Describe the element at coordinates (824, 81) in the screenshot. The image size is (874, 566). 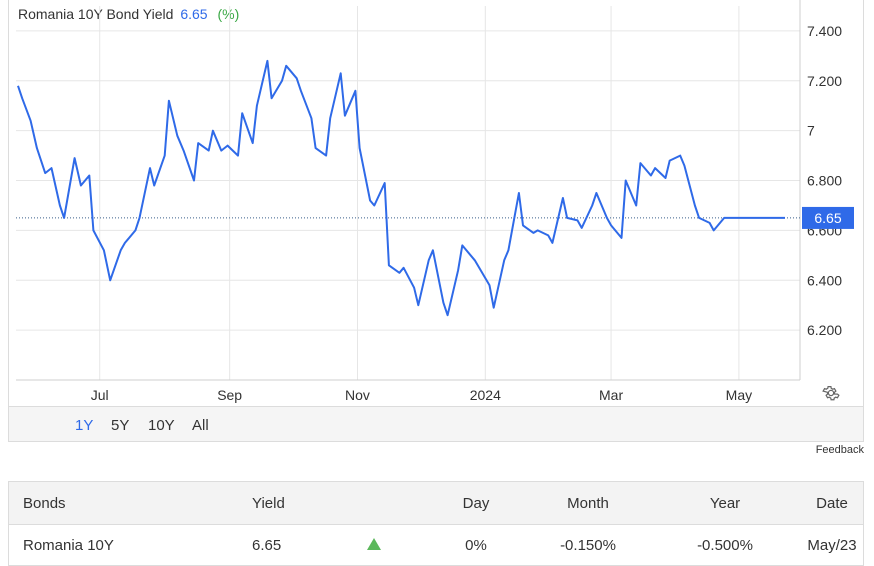
I see `y-tick-label: 7.200` at that location.